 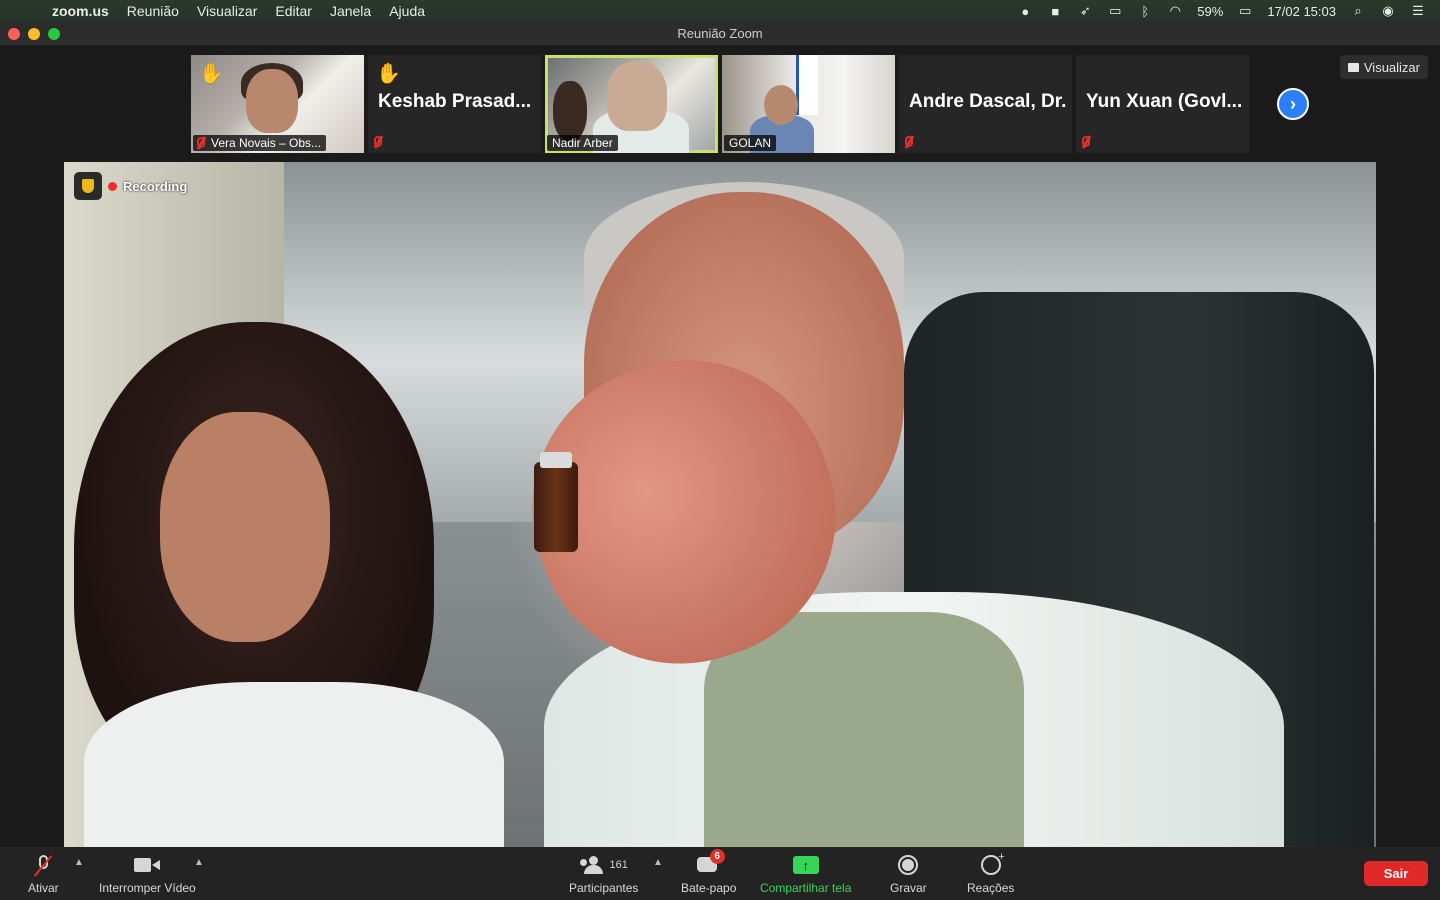 I want to click on cursor-tool-icon: ➶, so click(x=1085, y=10).